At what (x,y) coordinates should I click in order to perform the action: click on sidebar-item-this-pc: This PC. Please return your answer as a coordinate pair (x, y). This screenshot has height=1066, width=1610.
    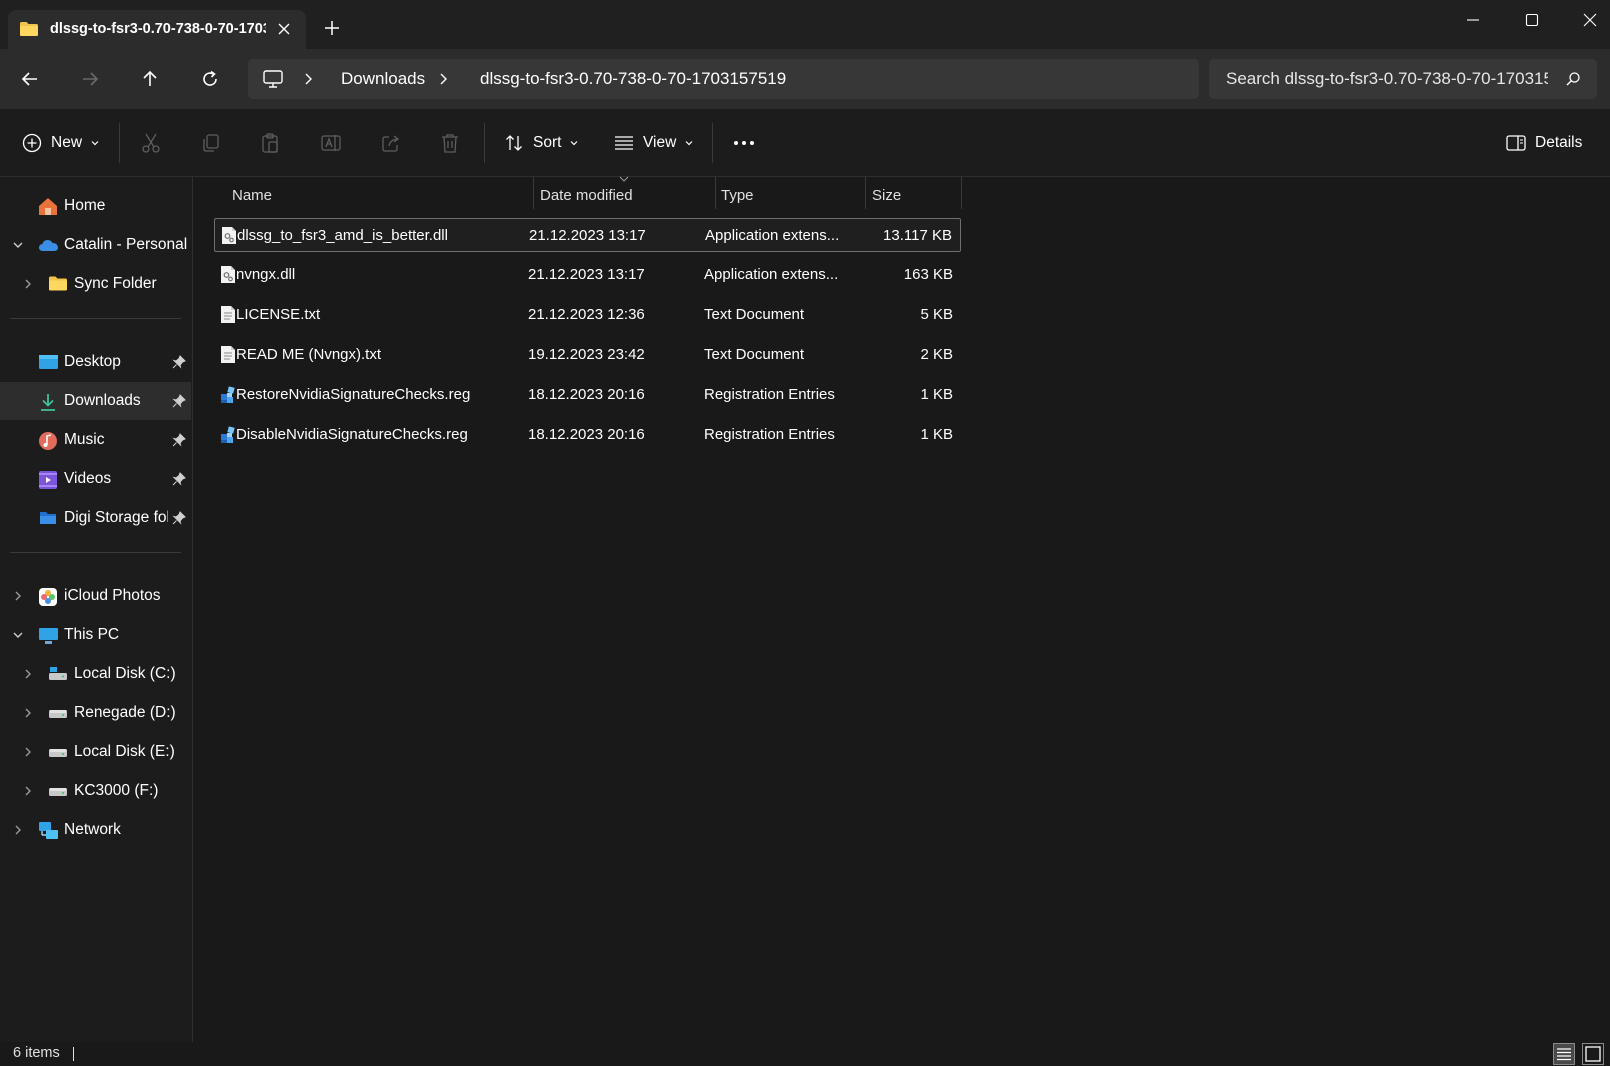
    Looking at the image, I should click on (95, 635).